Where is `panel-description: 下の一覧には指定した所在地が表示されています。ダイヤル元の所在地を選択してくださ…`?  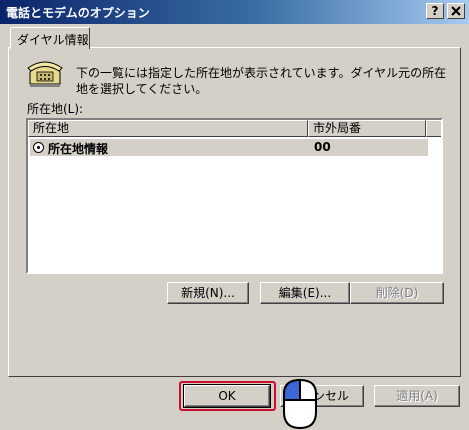
panel-description: 下の一覧には指定した所在地が表示されています。ダイヤル元の所在地を選択してくださ… is located at coordinates (261, 81).